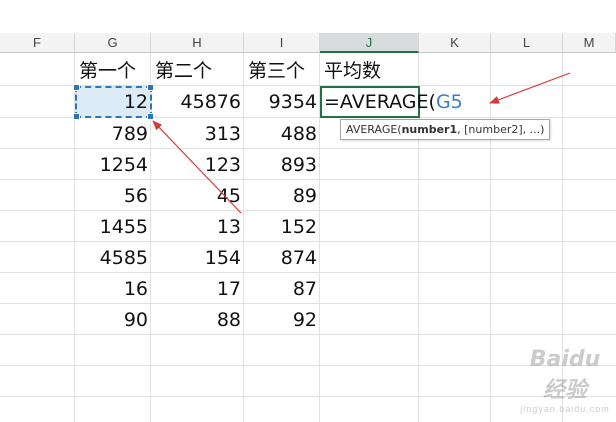  What do you see at coordinates (565, 375) in the screenshot?
I see `watermark-main-text: Baidu经验` at bounding box center [565, 375].